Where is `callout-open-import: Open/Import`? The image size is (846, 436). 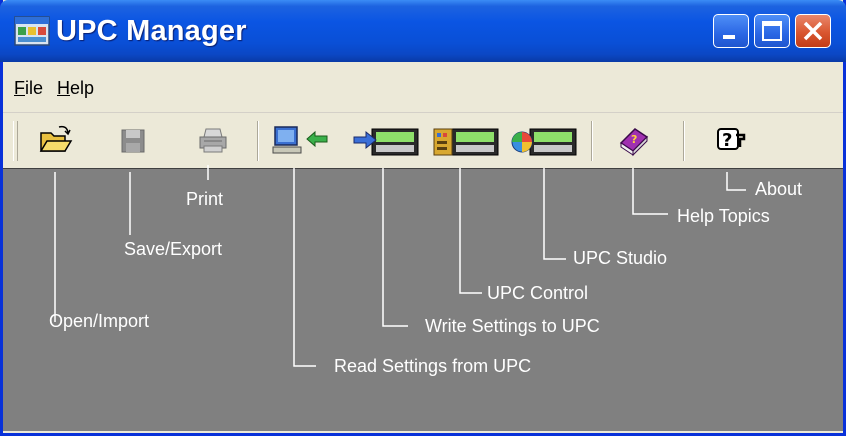
callout-open-import: Open/Import is located at coordinates (99, 321).